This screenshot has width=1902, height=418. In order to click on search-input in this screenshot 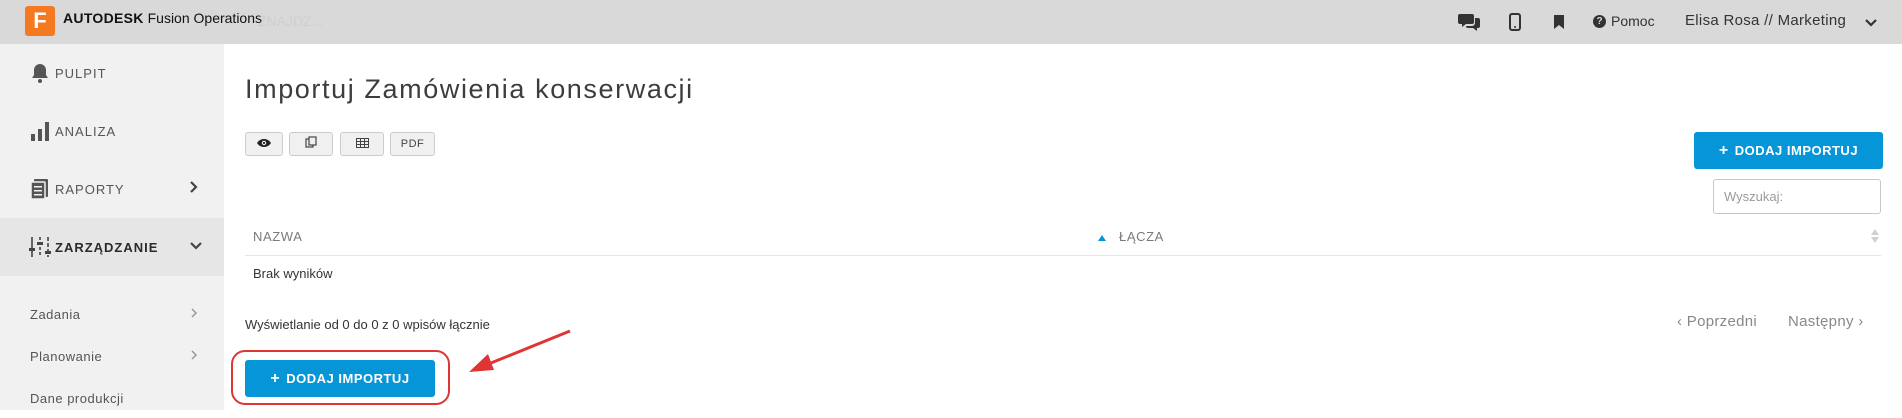, I will do `click(1797, 196)`.